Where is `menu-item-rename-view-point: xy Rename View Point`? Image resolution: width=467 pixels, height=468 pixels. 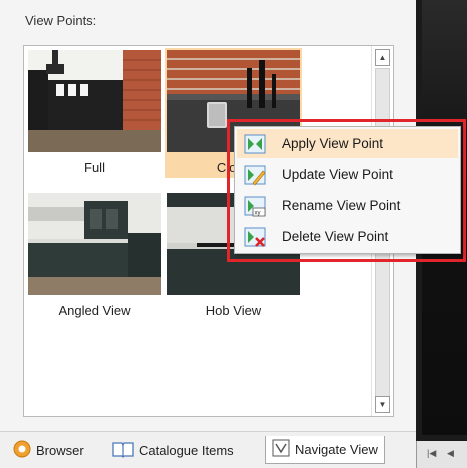 menu-item-rename-view-point: xy Rename View Point is located at coordinates (347, 205).